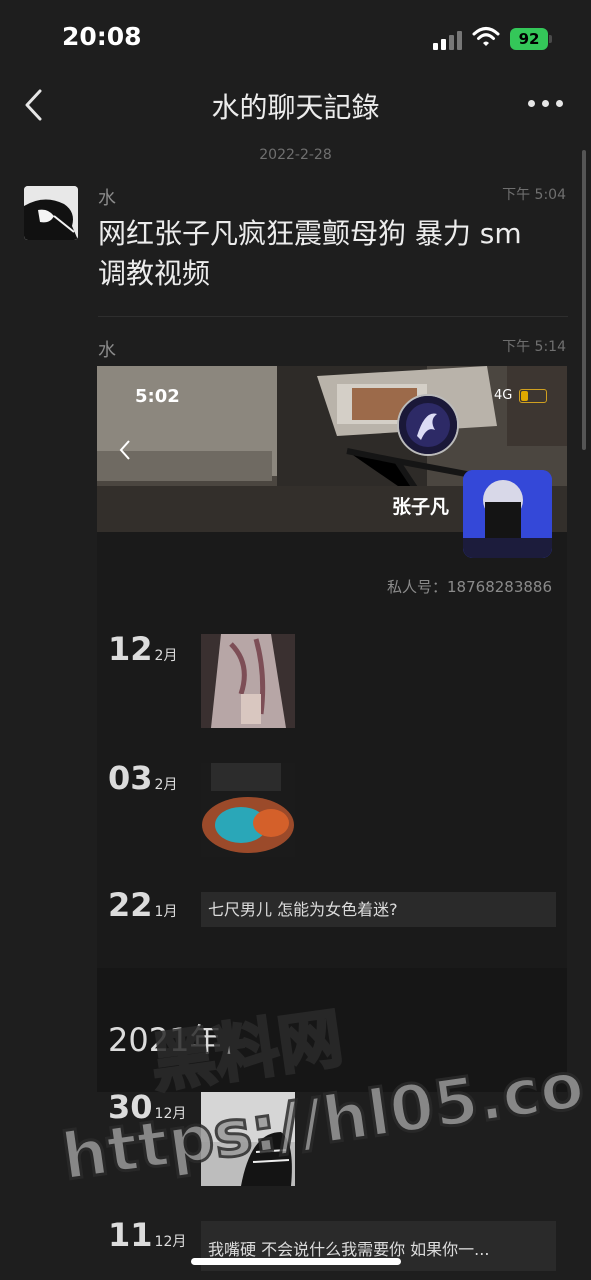 This screenshot has height=1280, width=591. I want to click on profile-avatar, so click(428, 425).